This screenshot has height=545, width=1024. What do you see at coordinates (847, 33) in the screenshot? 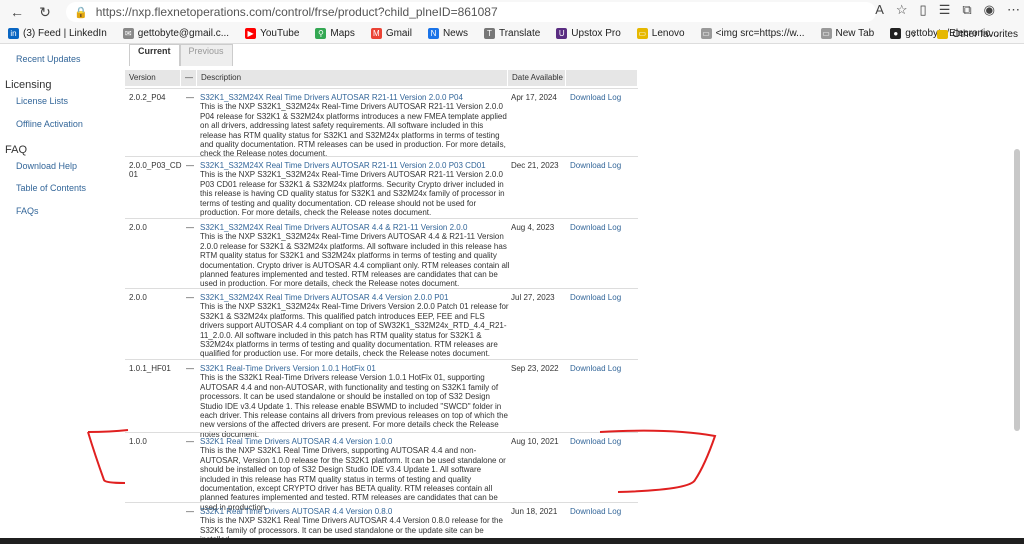
I see `bookmark-new-tab: ▭ New Tab` at bounding box center [847, 33].